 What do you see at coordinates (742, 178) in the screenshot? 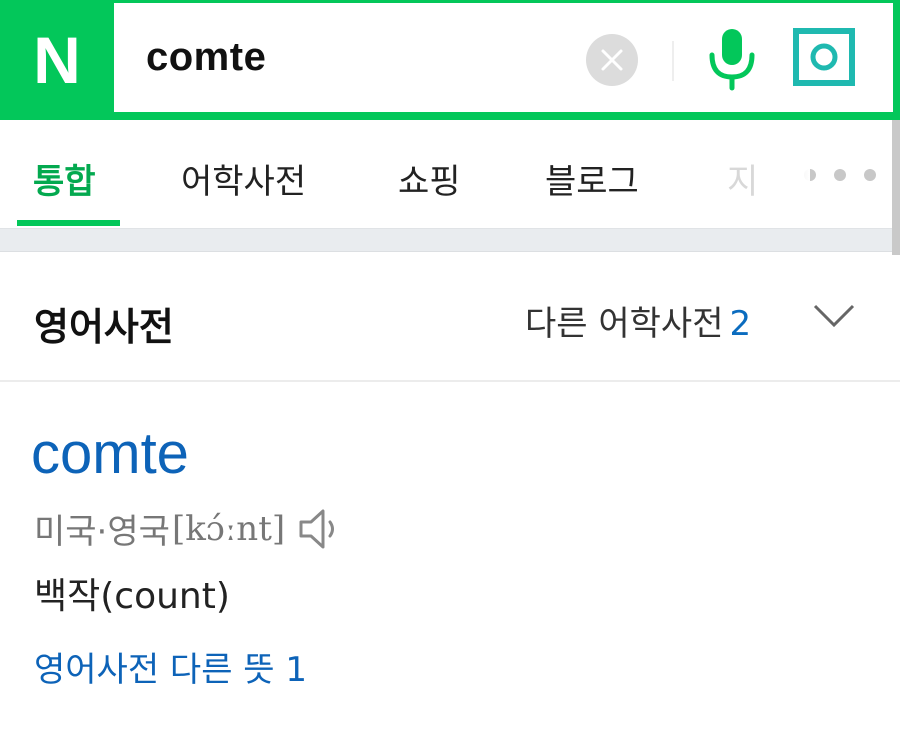
I see `tab-partial: 지` at bounding box center [742, 178].